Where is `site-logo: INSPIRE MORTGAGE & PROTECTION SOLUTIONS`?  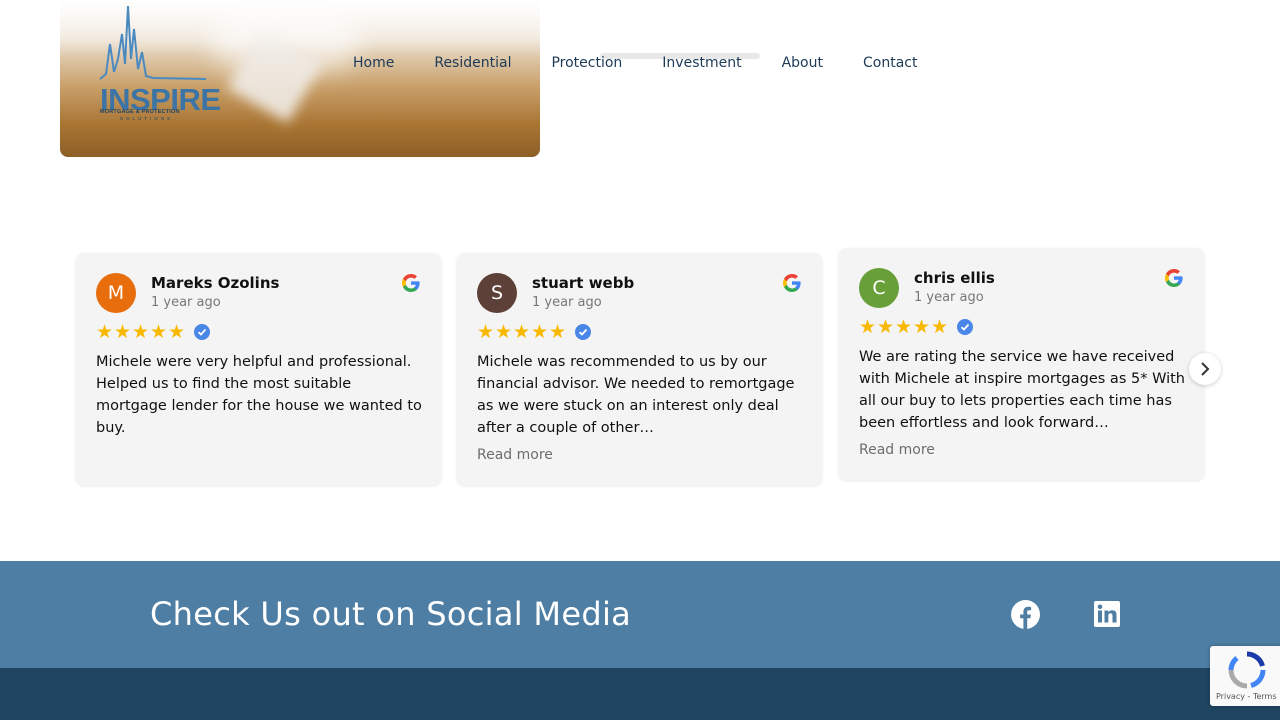 site-logo: INSPIRE MORTGAGE & PROTECTION SOLUTIONS is located at coordinates (159, 63).